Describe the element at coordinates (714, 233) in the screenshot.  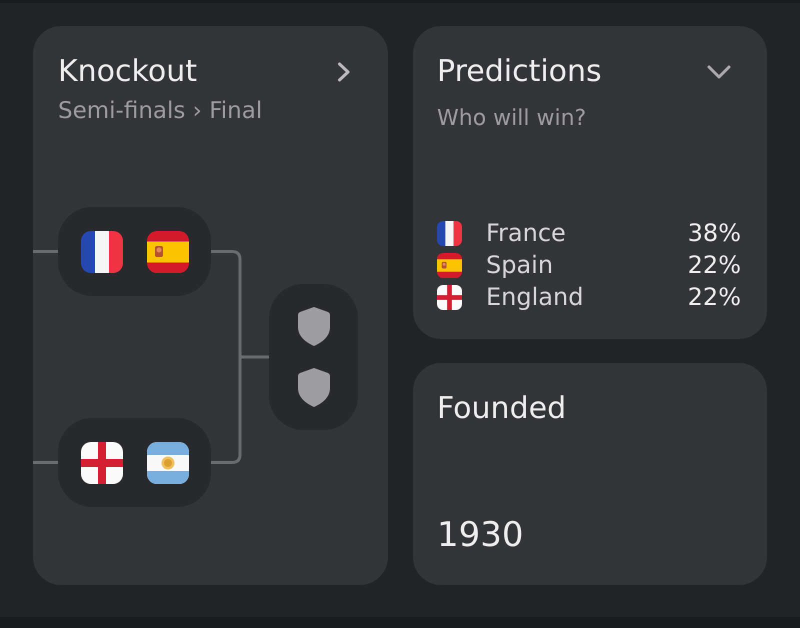
I see `win-percentage: 38%` at that location.